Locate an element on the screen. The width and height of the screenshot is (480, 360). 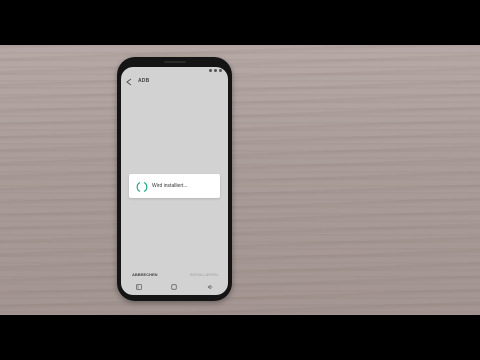
app-title: ADB is located at coordinates (144, 81).